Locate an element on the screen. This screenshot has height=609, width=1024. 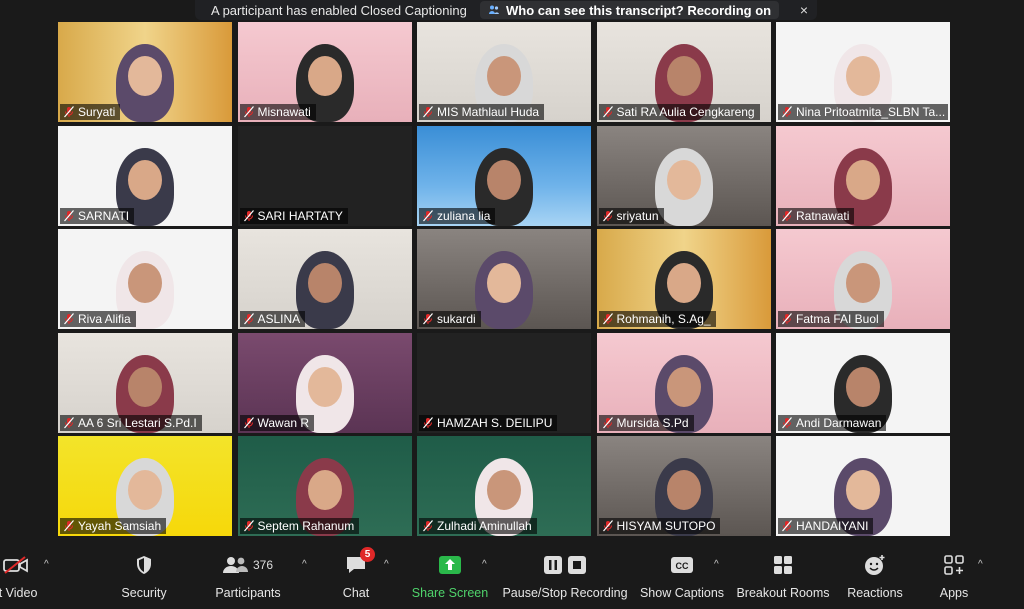
video-off-icon is located at coordinates (15, 565).